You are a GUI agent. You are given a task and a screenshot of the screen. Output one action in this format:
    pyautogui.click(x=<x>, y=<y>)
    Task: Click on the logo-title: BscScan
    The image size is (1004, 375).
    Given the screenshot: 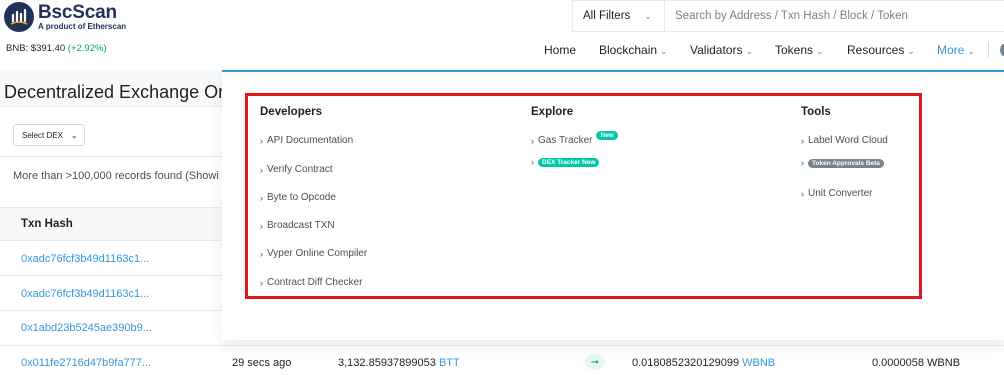 What is the action you would take?
    pyautogui.click(x=77, y=12)
    